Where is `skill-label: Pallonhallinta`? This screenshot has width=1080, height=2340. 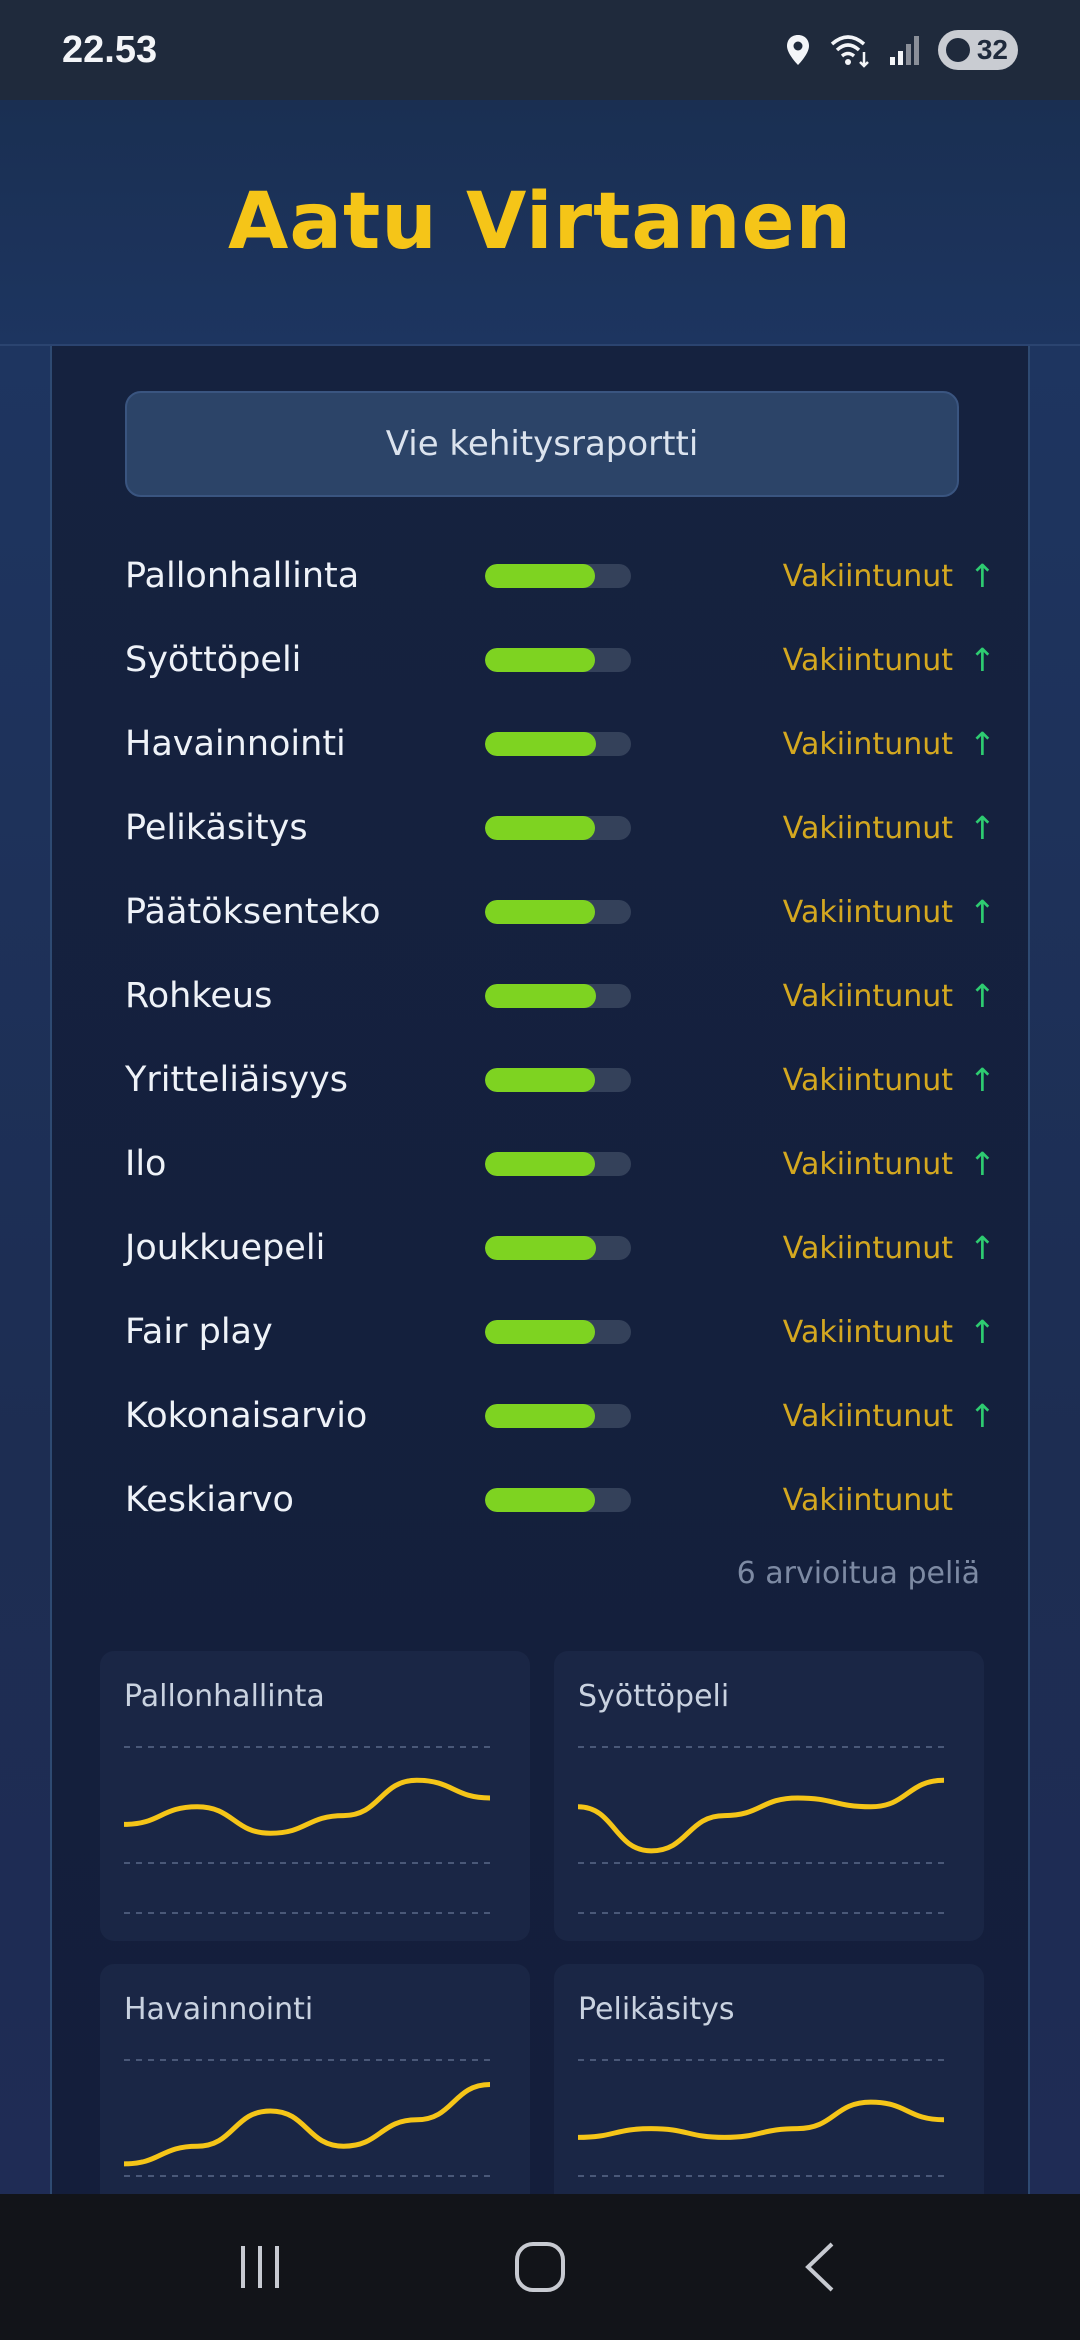
skill-label: Pallonhallinta is located at coordinates (242, 576).